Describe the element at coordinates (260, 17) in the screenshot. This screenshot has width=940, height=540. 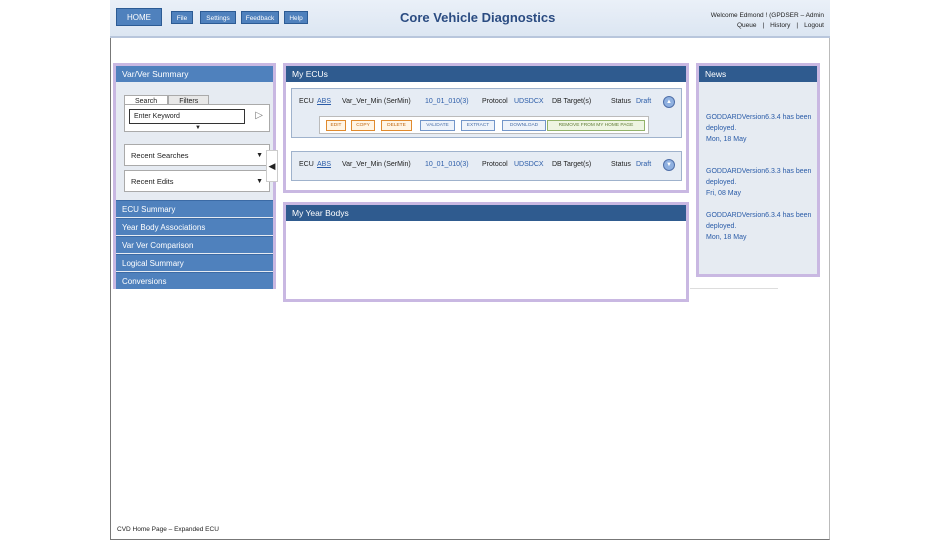
I see `feedback-menu-button: Feedback` at that location.